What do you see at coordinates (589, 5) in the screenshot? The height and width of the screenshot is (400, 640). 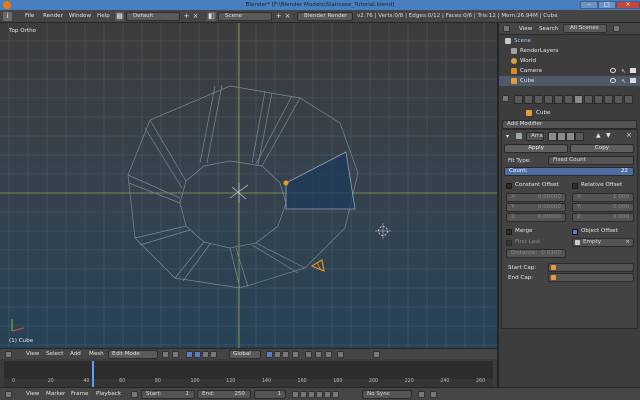 I see `minimize-button: –` at bounding box center [589, 5].